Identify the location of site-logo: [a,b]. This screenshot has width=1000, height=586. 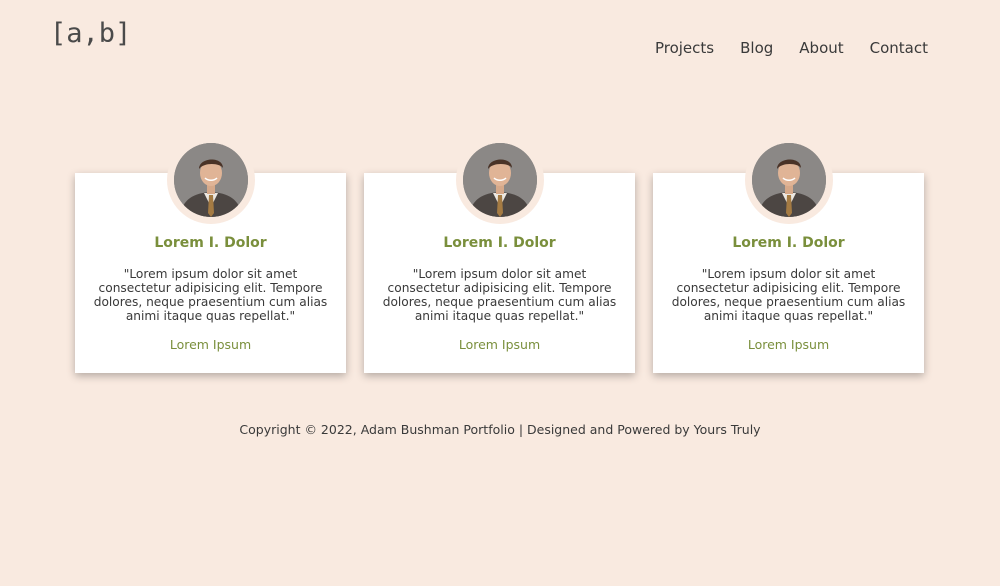
(90, 33).